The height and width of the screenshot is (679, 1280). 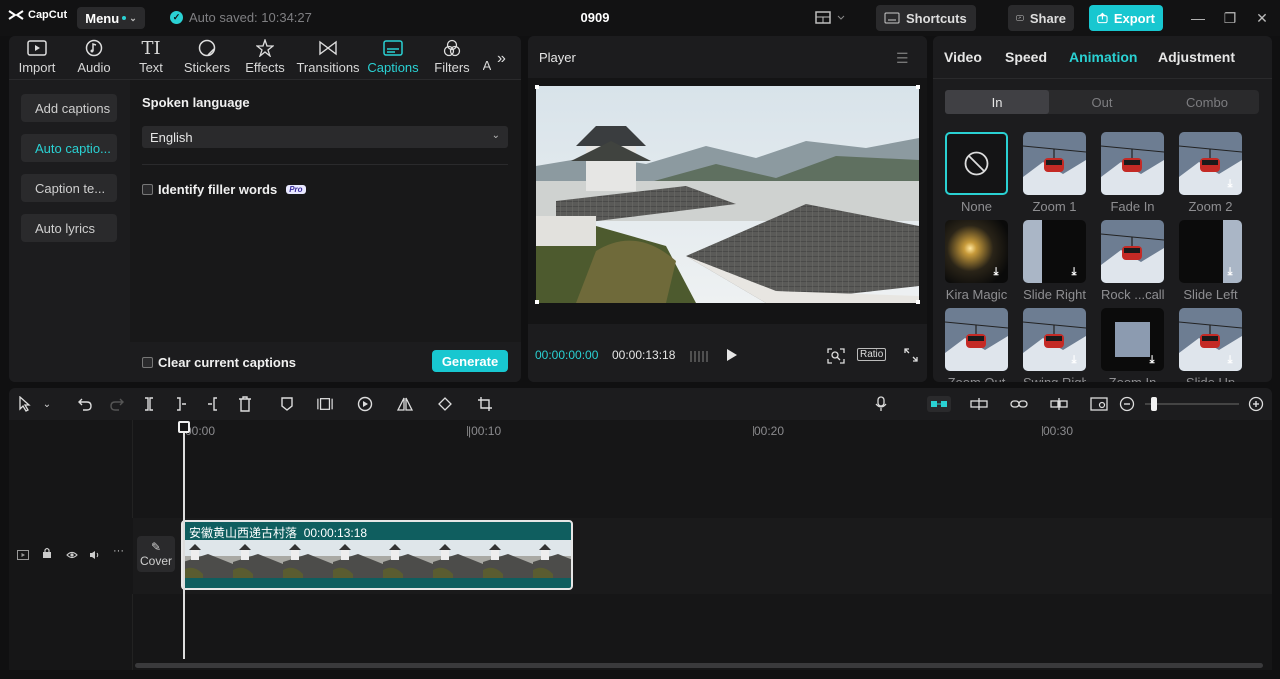 What do you see at coordinates (1054, 345) in the screenshot?
I see `animation-item: ⤓ Swing Right` at bounding box center [1054, 345].